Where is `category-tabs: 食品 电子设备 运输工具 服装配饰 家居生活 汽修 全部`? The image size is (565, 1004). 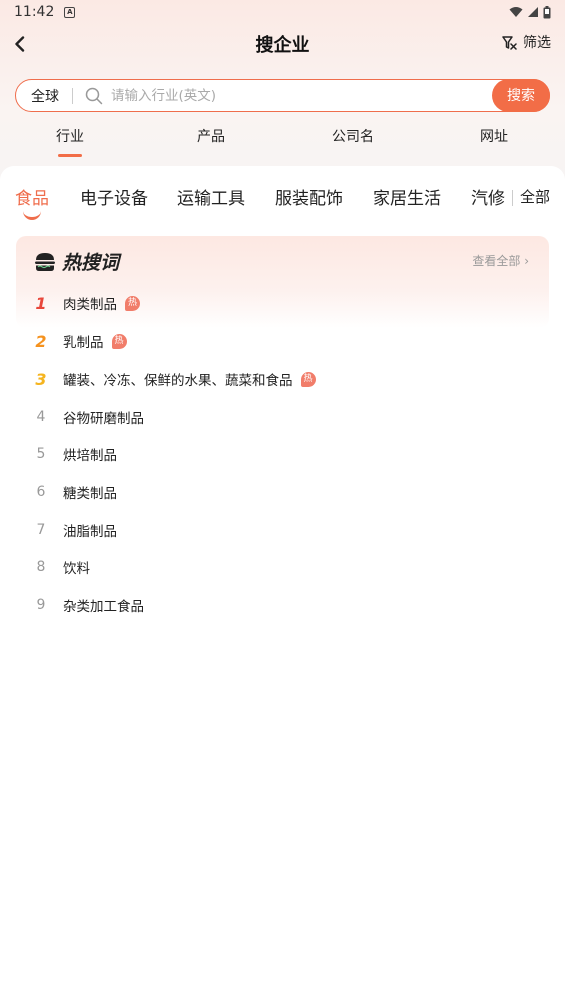
category-tabs: 食品 电子设备 运输工具 服装配饰 家居生活 汽修 全部 is located at coordinates (282, 204).